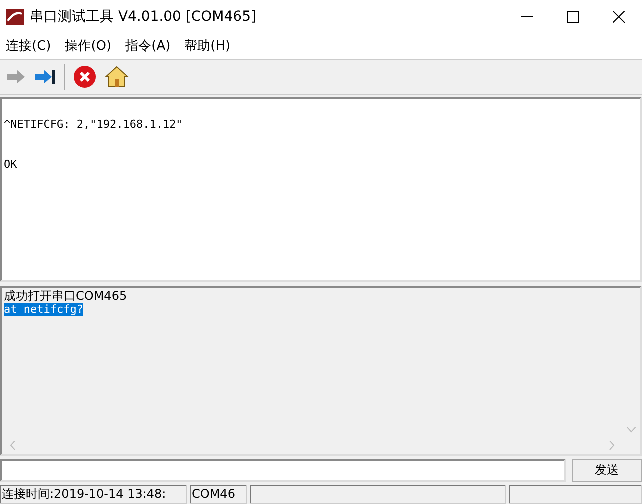  What do you see at coordinates (15, 17) in the screenshot?
I see `app-logo-icon` at bounding box center [15, 17].